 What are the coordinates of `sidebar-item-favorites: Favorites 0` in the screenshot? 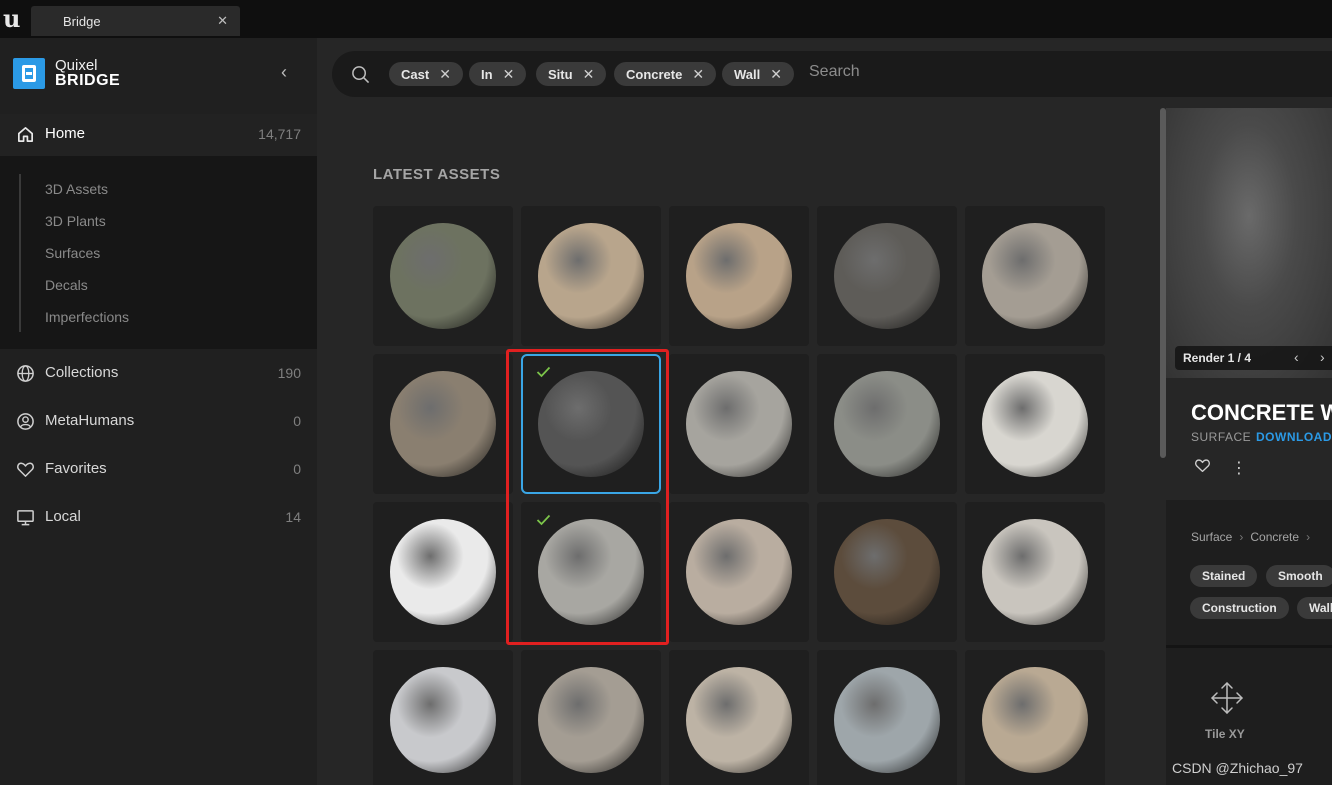 It's located at (158, 469).